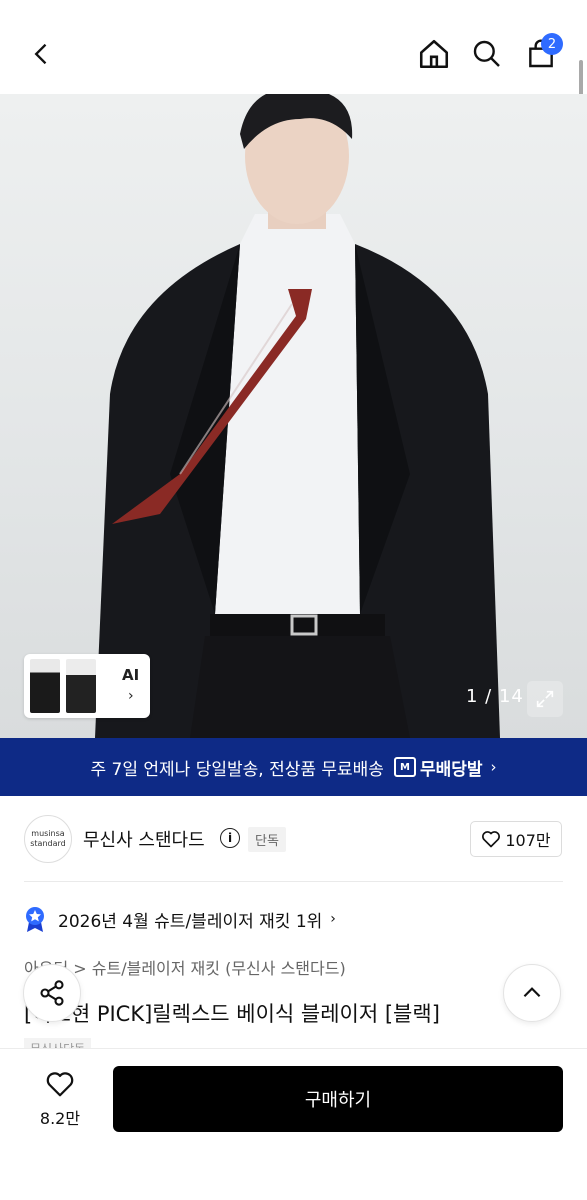 The height and width of the screenshot is (1200, 587). What do you see at coordinates (48, 843) in the screenshot?
I see `brand-logo-line2: standard` at bounding box center [48, 843].